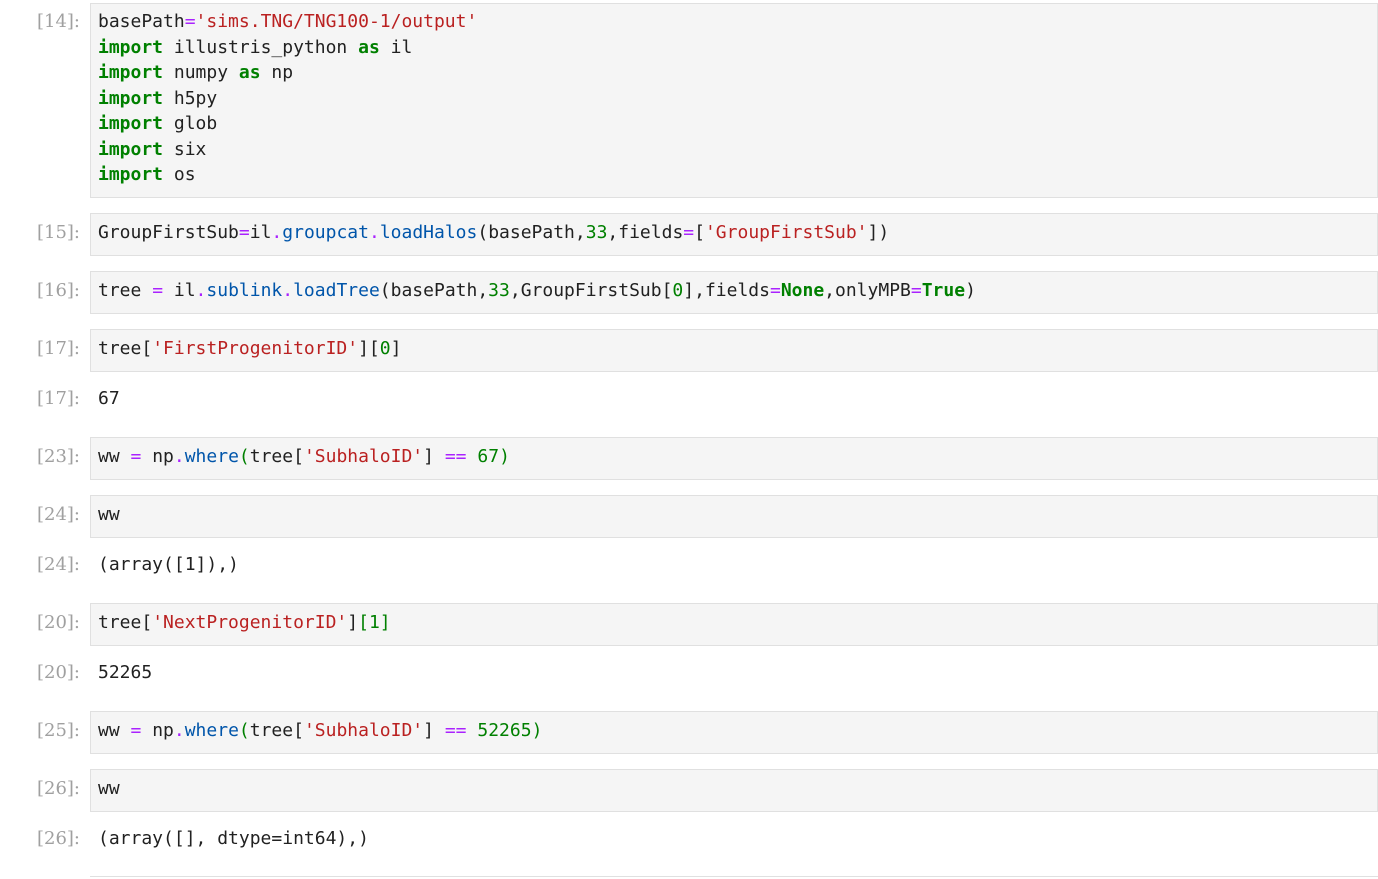 The height and width of the screenshot is (879, 1378). What do you see at coordinates (58, 348) in the screenshot?
I see `input-prompt: [17]:` at bounding box center [58, 348].